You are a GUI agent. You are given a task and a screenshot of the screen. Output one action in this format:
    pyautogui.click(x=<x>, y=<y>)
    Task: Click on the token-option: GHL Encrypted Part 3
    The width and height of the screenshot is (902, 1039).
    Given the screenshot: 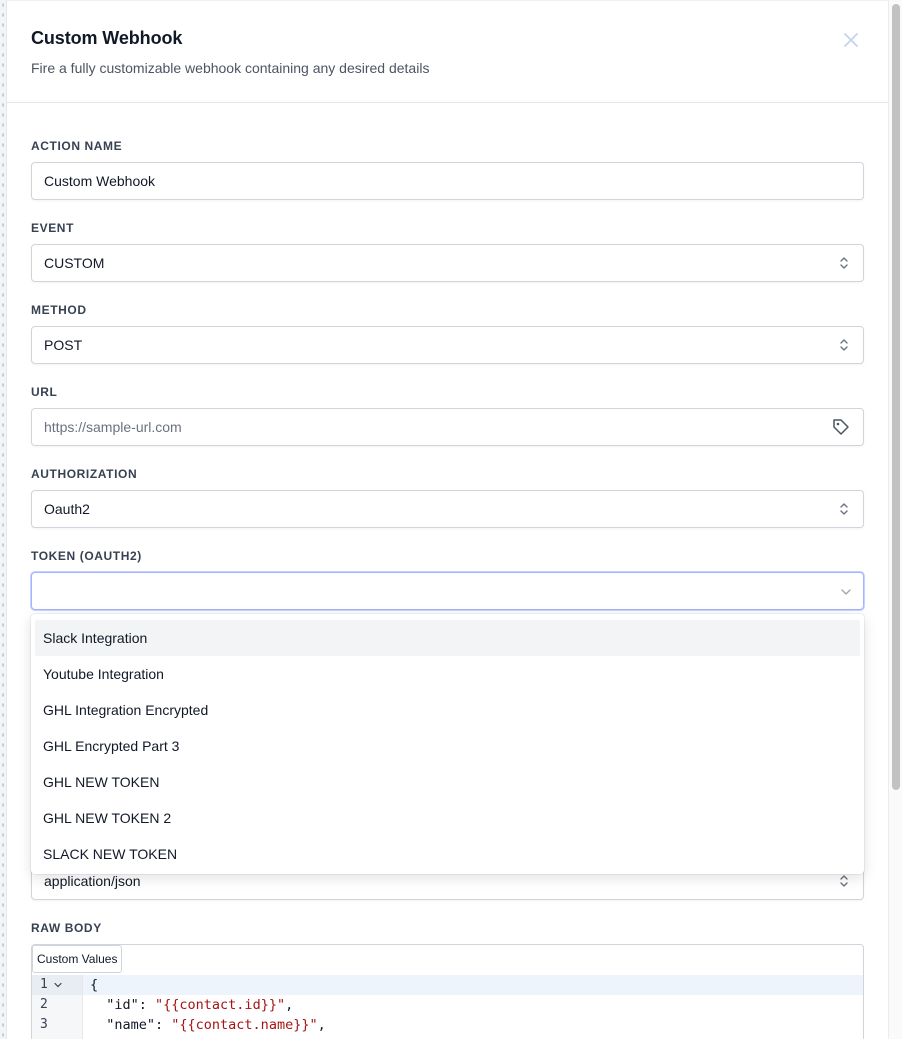 What is the action you would take?
    pyautogui.click(x=447, y=746)
    